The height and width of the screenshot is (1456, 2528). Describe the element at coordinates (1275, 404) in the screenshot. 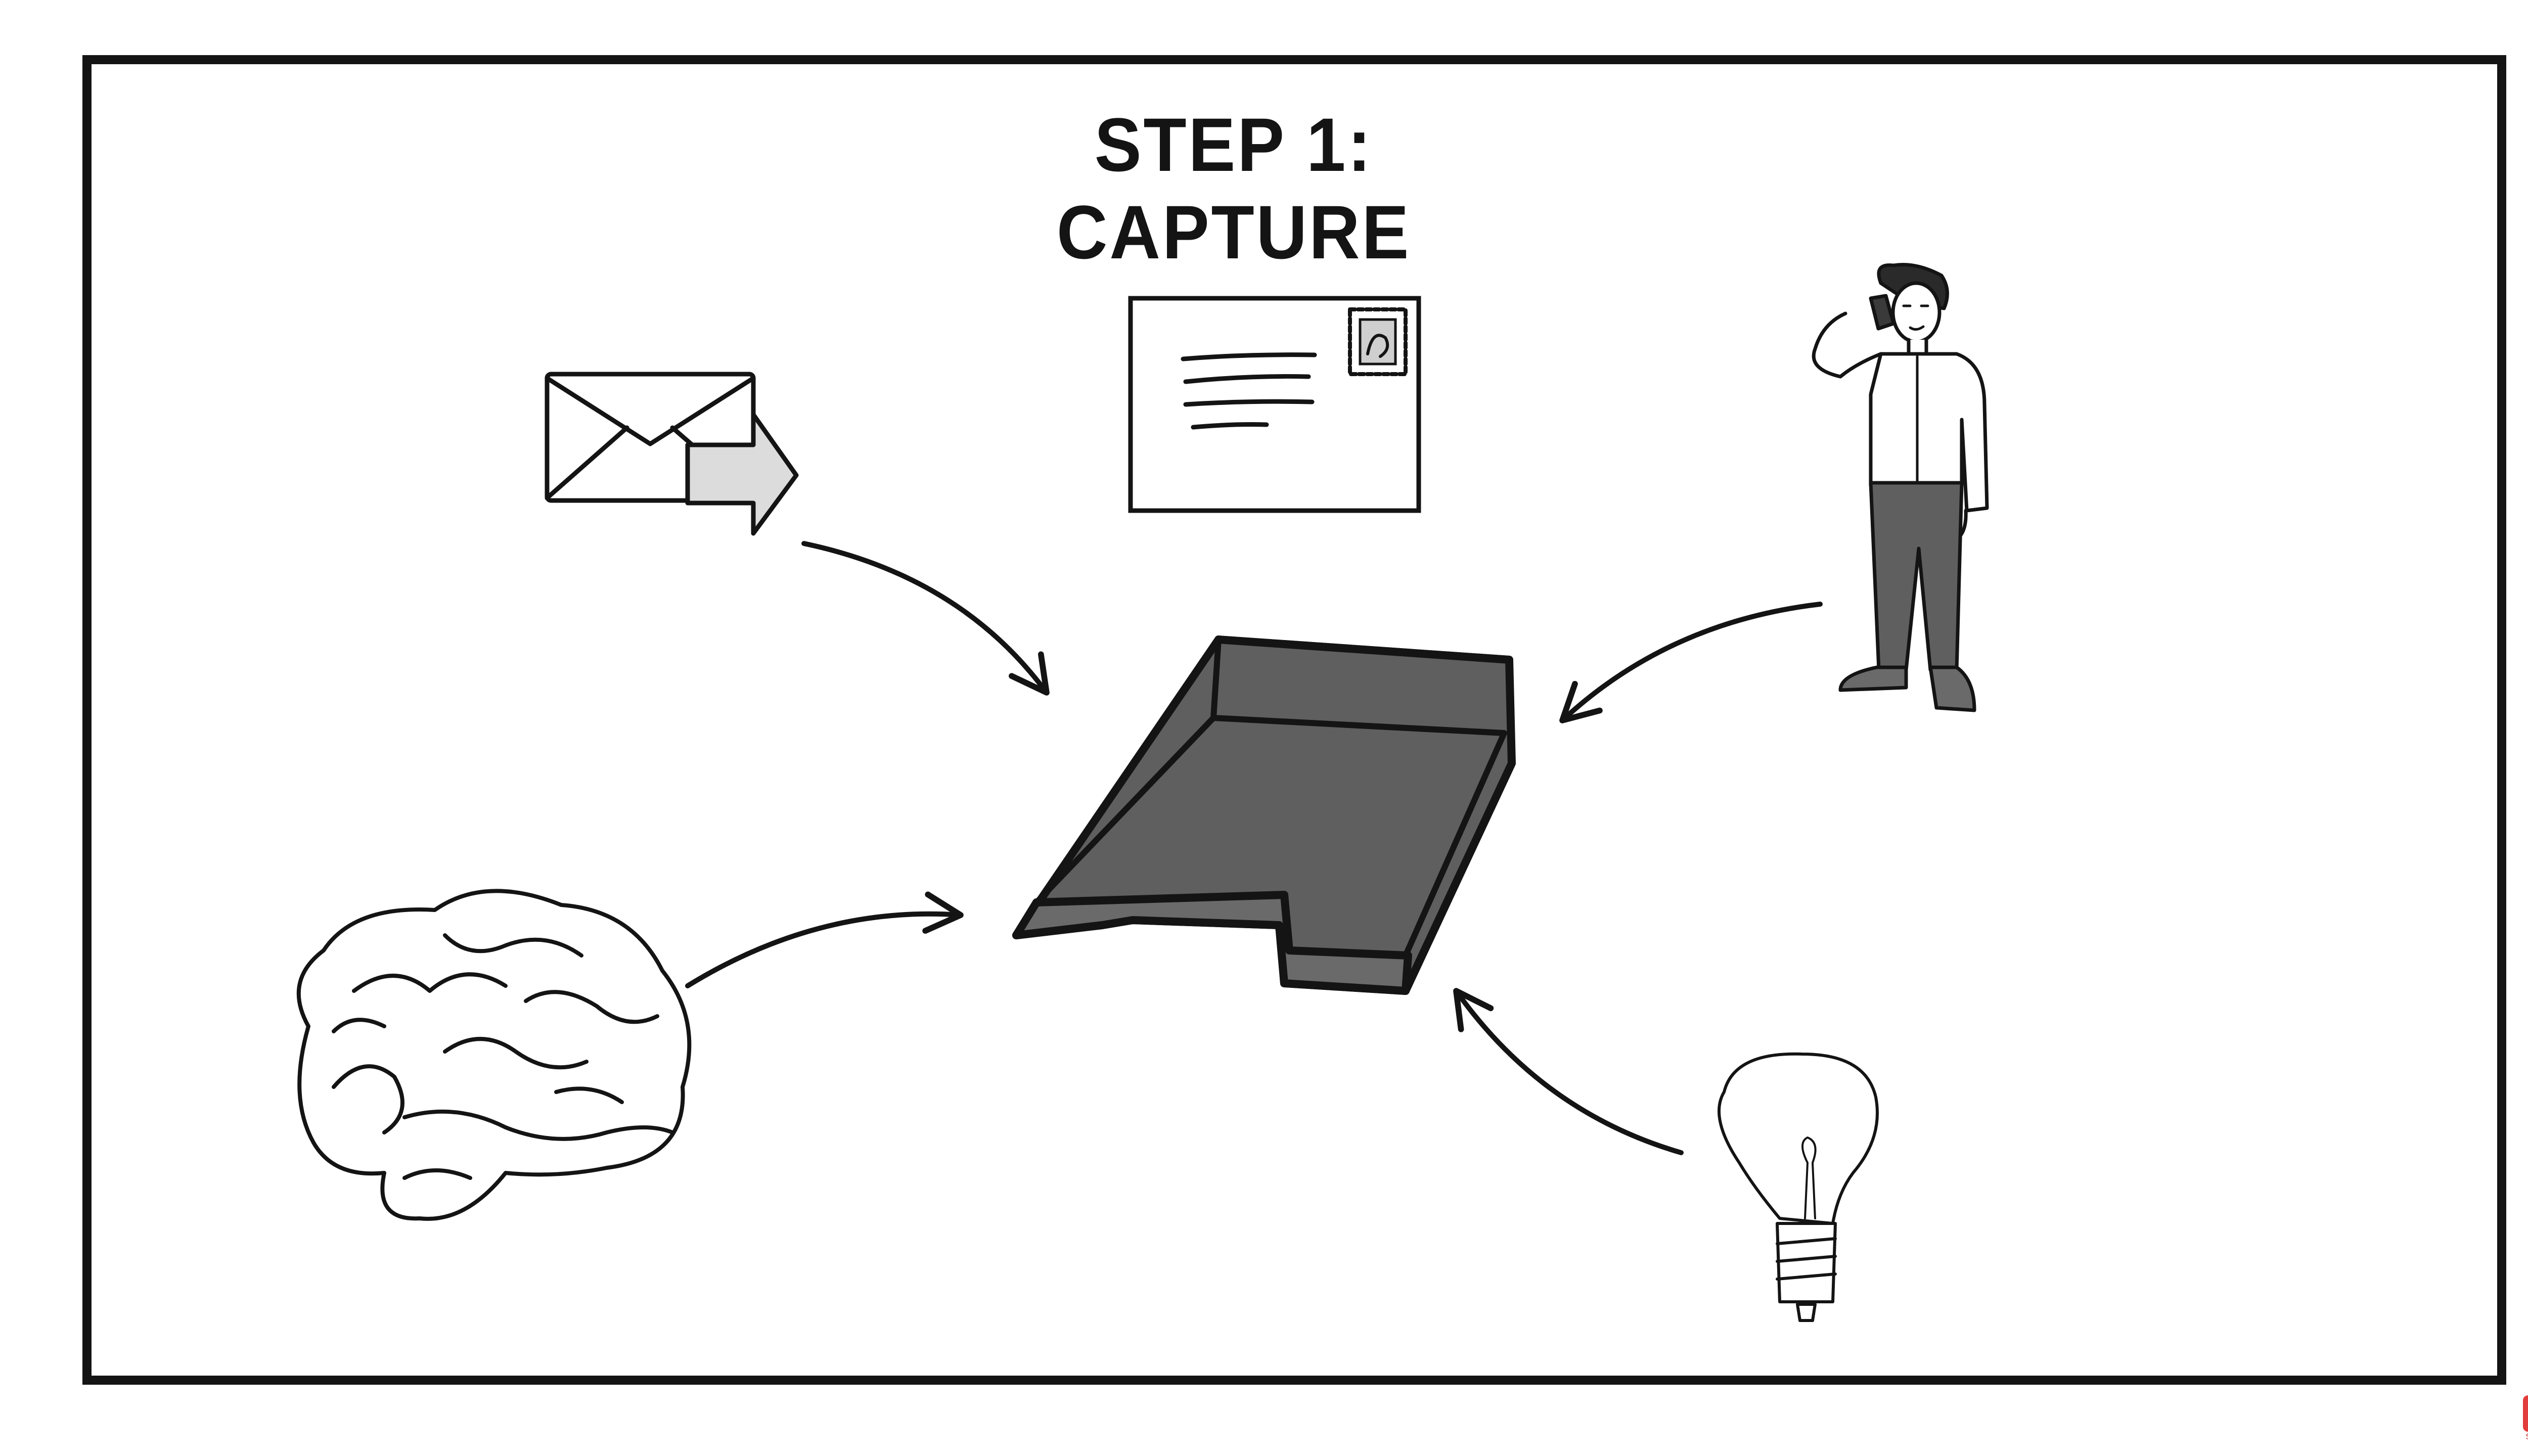

I see `postal-letter-icon` at that location.